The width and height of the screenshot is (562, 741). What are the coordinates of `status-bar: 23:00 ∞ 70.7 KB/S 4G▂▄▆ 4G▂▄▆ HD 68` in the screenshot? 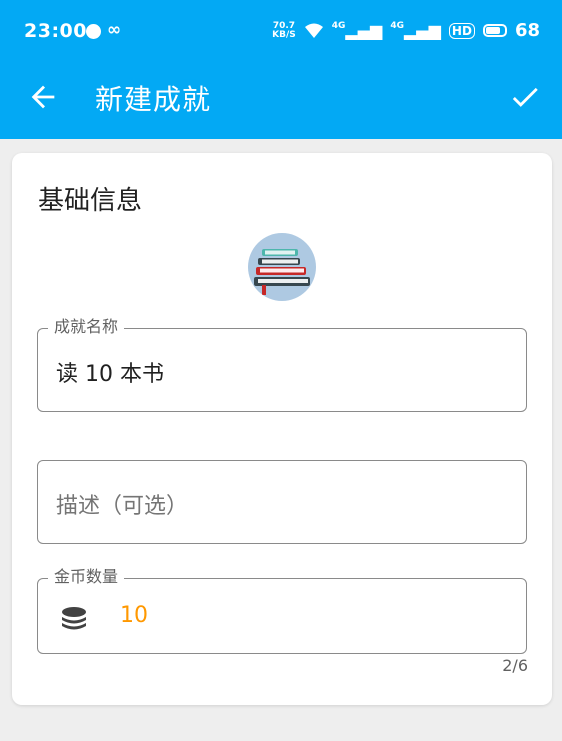 It's located at (281, 32).